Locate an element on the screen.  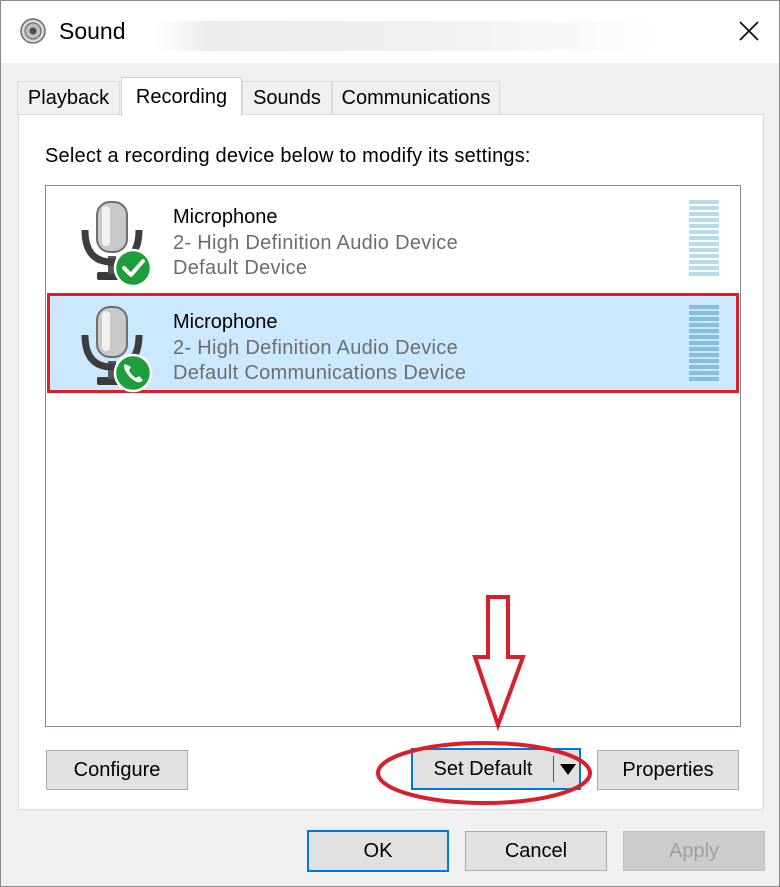
split-divider is located at coordinates (553, 769).